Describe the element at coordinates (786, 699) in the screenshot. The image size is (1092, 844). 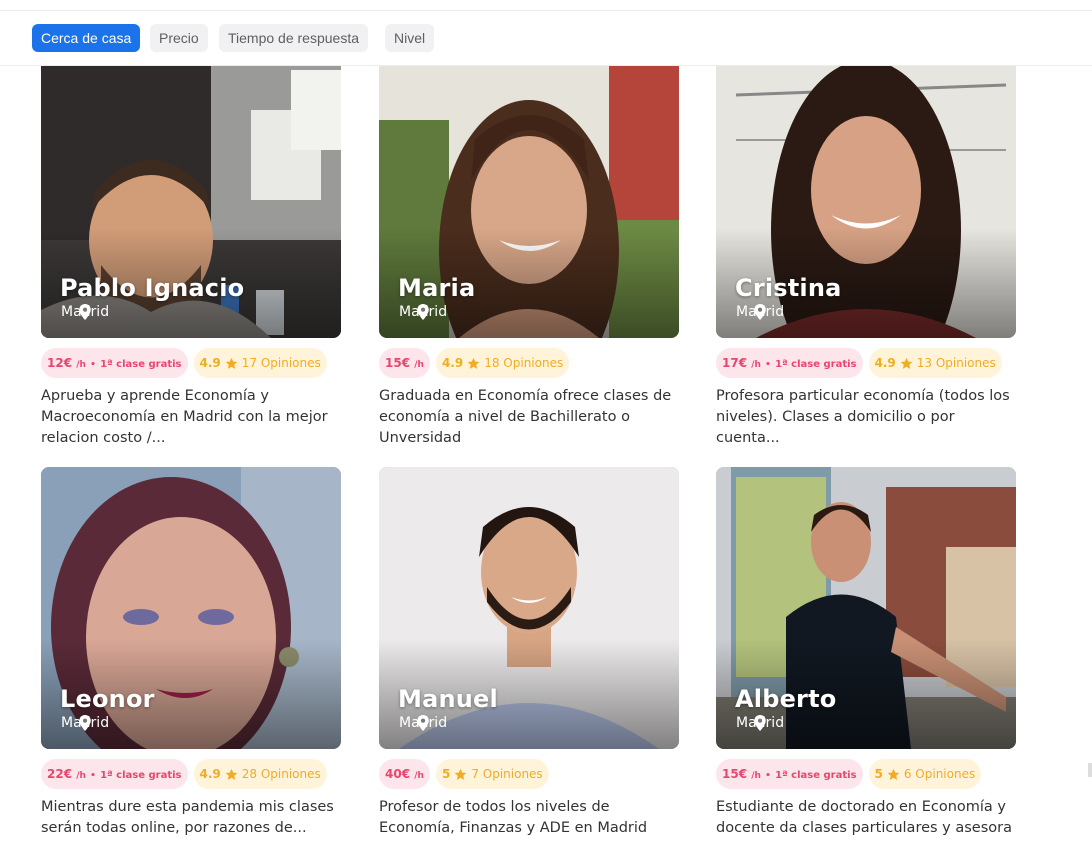
I see `tutor-name: Alberto` at that location.